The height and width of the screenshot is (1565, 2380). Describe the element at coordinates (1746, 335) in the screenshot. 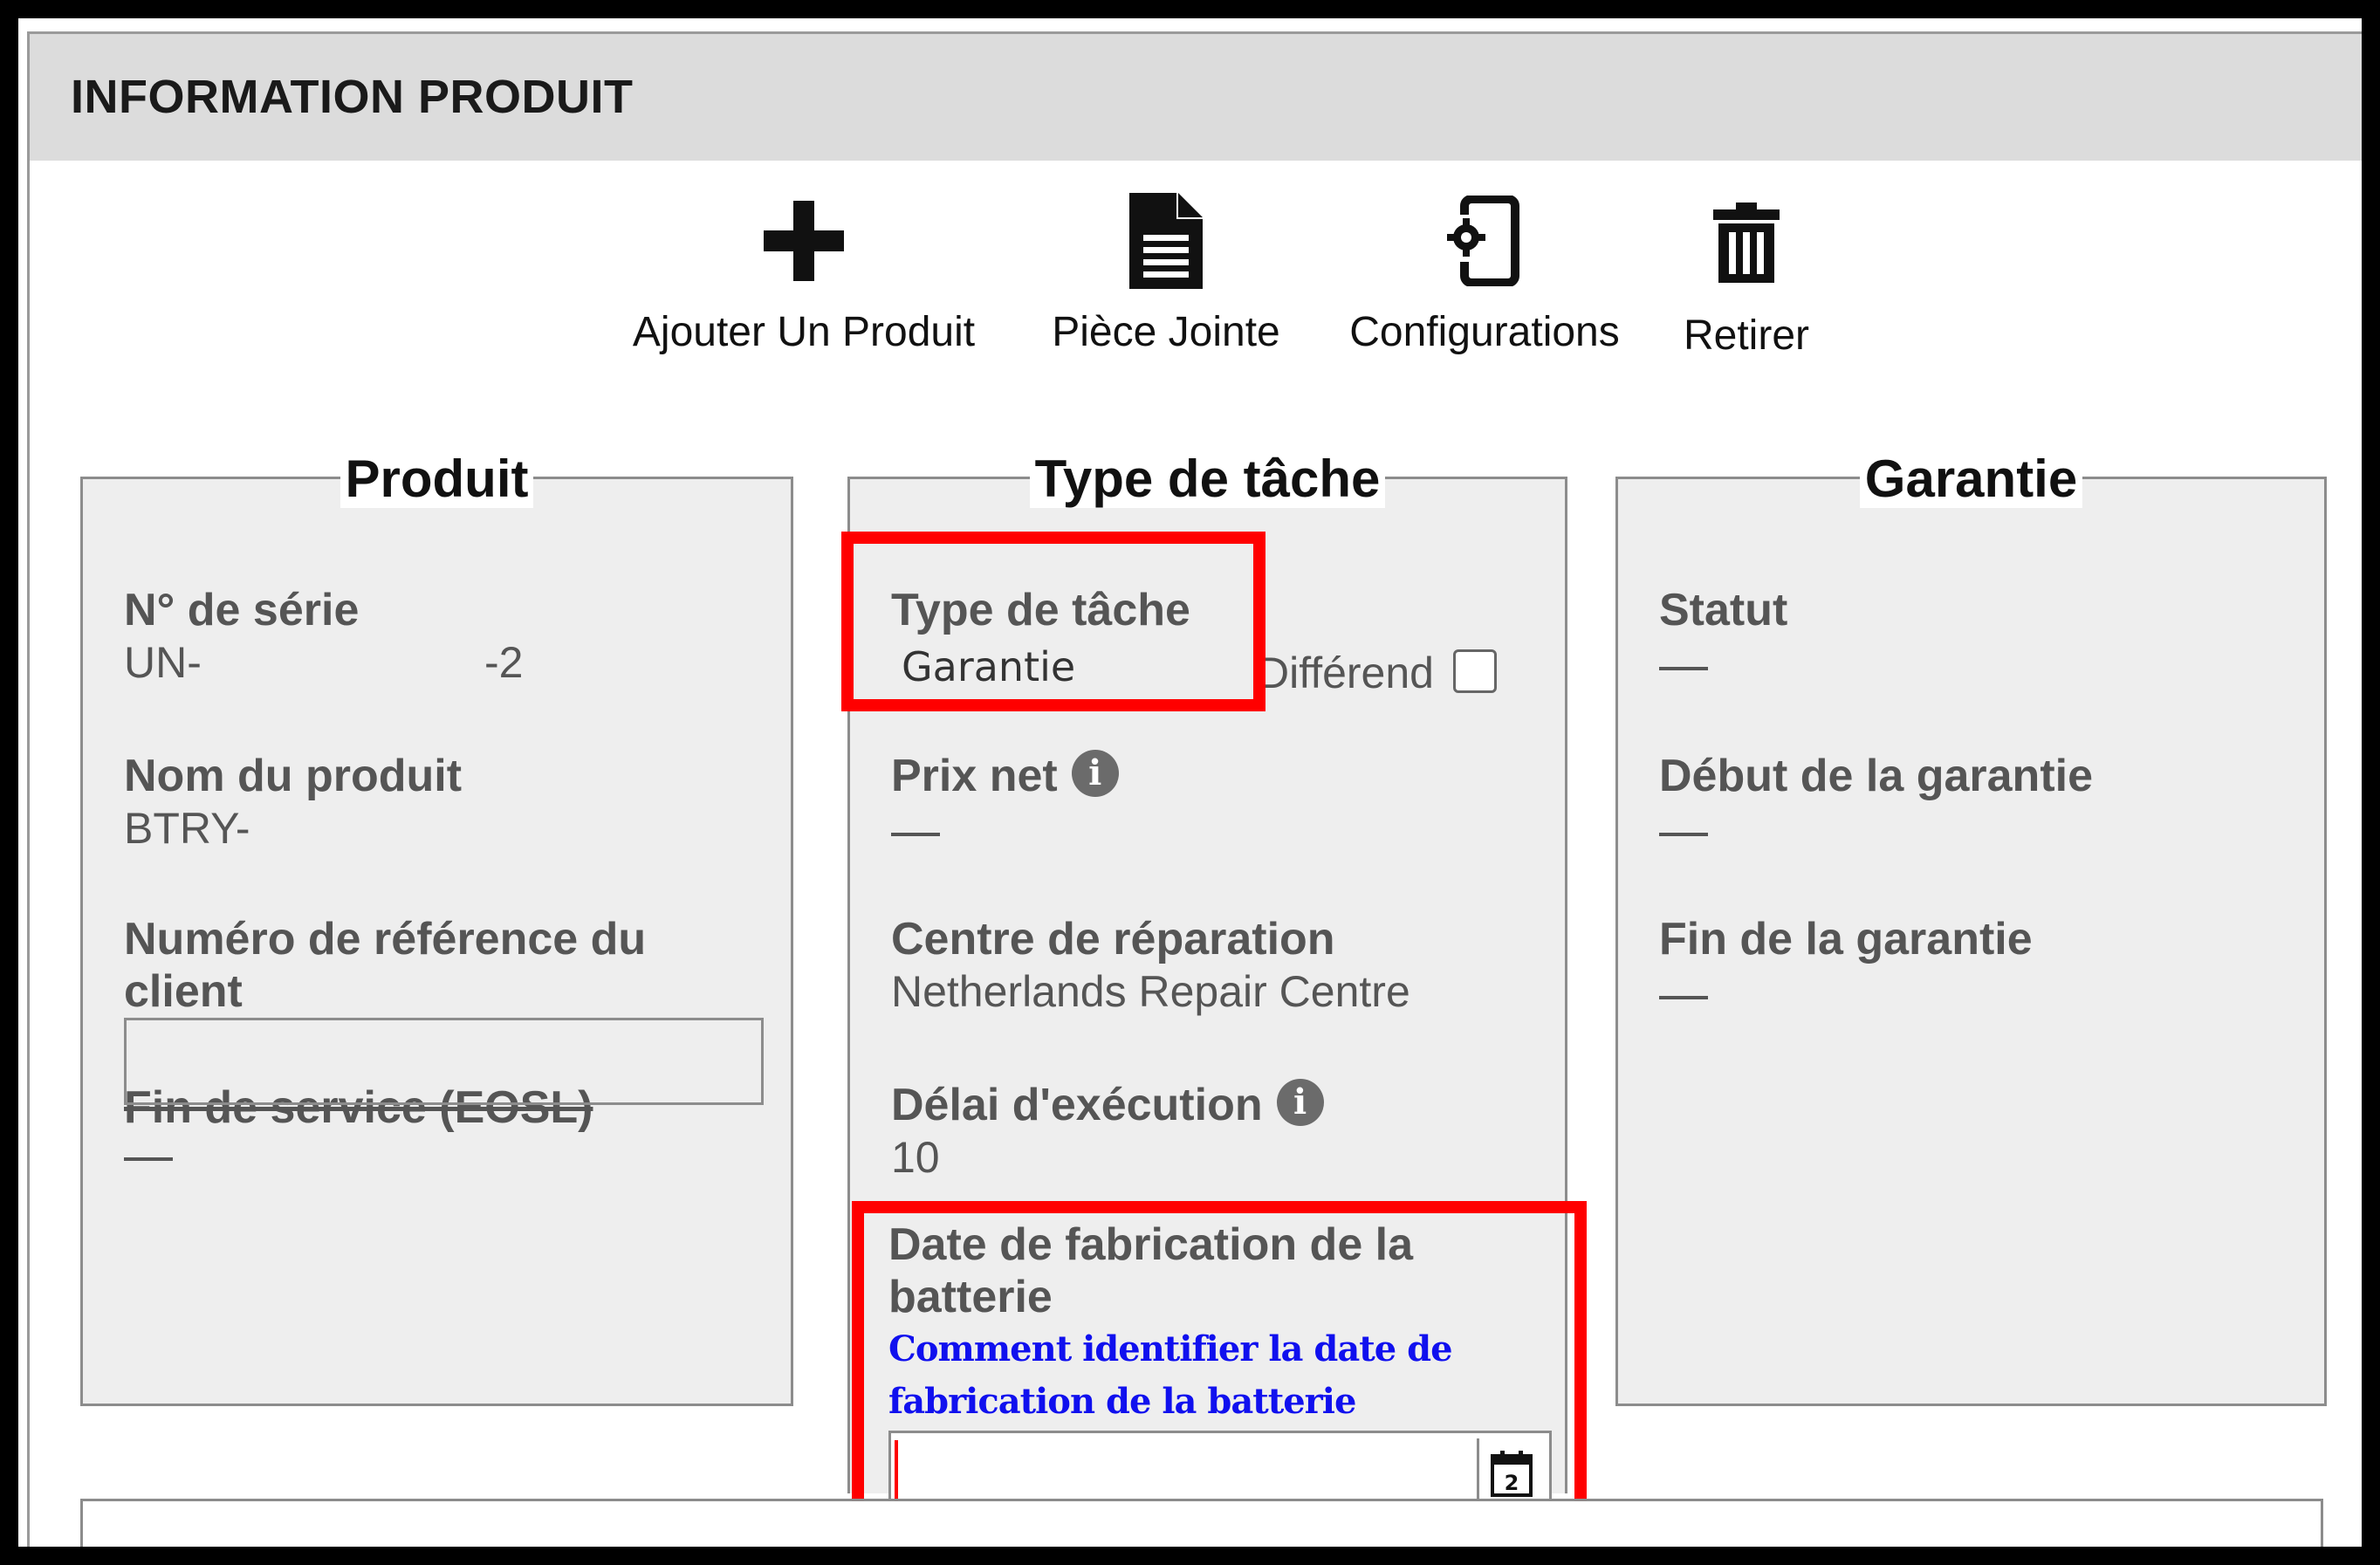

I see `remove-label: Retirer` at that location.